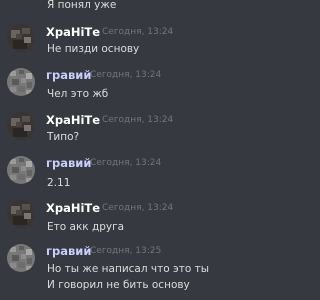 This screenshot has width=320, height=300. Describe the element at coordinates (59, 183) in the screenshot. I see `message-line: 2.11` at that location.